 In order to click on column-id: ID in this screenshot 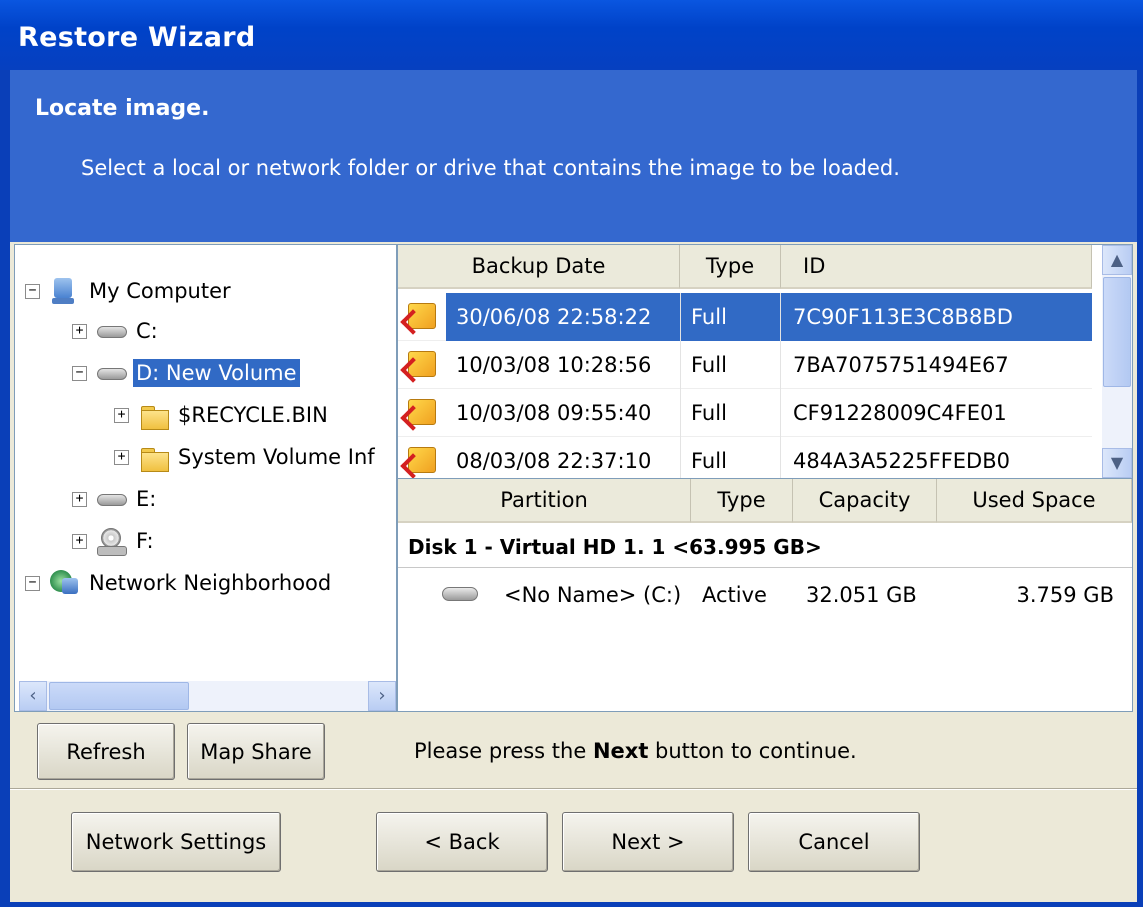, I will do `click(936, 267)`.